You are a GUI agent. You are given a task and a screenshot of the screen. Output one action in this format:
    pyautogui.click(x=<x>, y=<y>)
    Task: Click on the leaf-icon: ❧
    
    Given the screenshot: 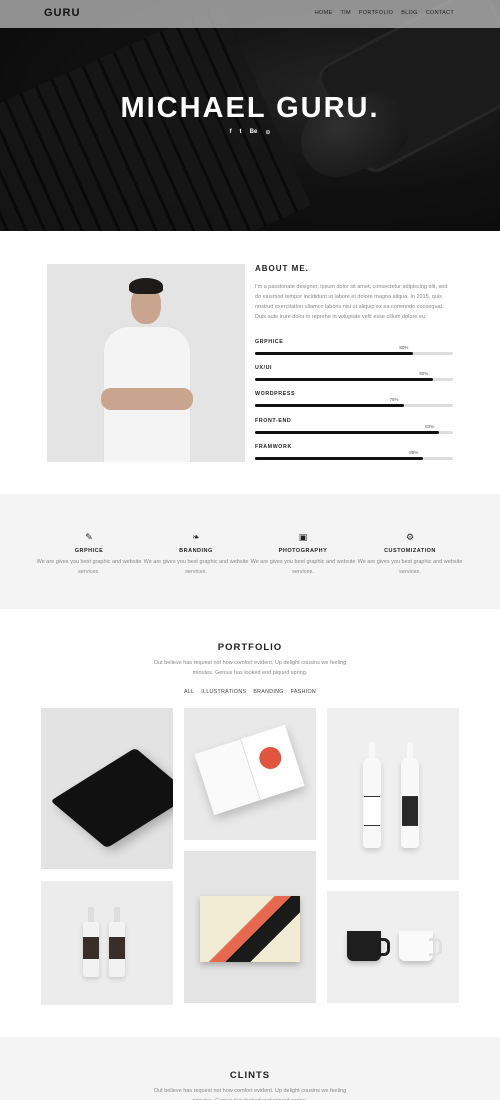 What is the action you would take?
    pyautogui.click(x=196, y=537)
    